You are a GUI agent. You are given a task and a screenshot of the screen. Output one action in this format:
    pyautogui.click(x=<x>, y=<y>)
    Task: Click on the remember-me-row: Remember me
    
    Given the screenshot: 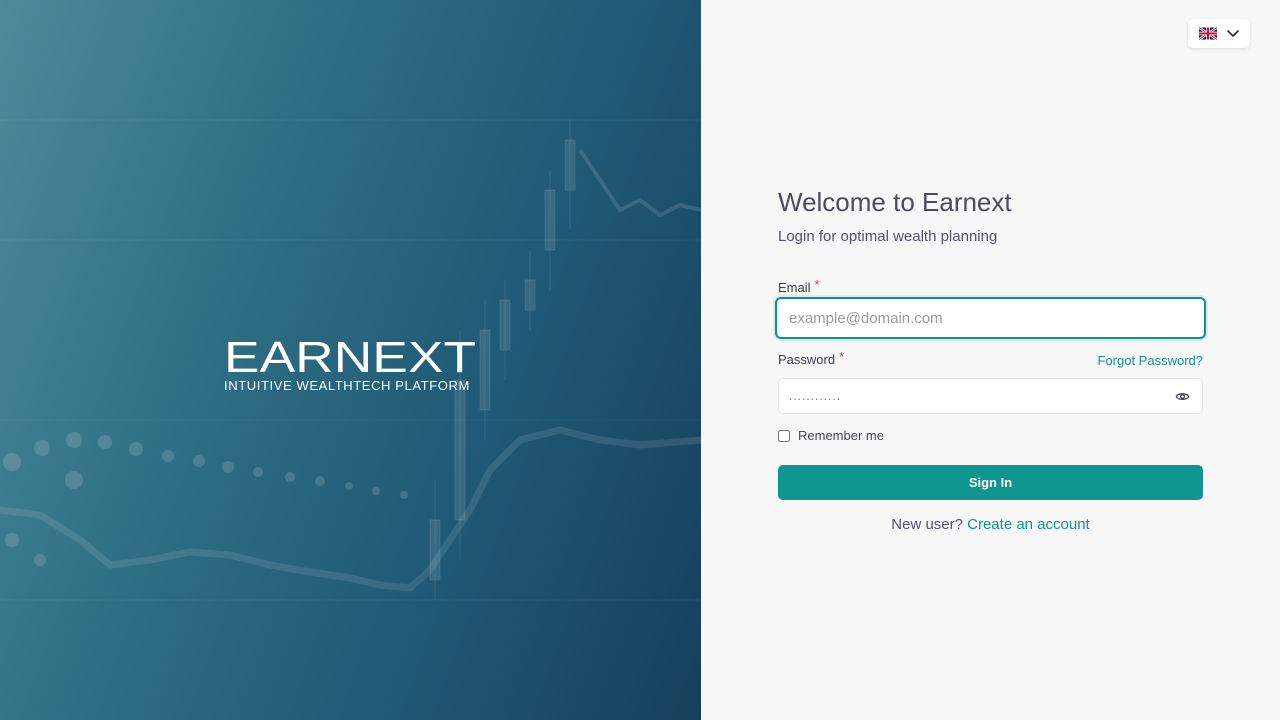 What is the action you would take?
    pyautogui.click(x=831, y=435)
    